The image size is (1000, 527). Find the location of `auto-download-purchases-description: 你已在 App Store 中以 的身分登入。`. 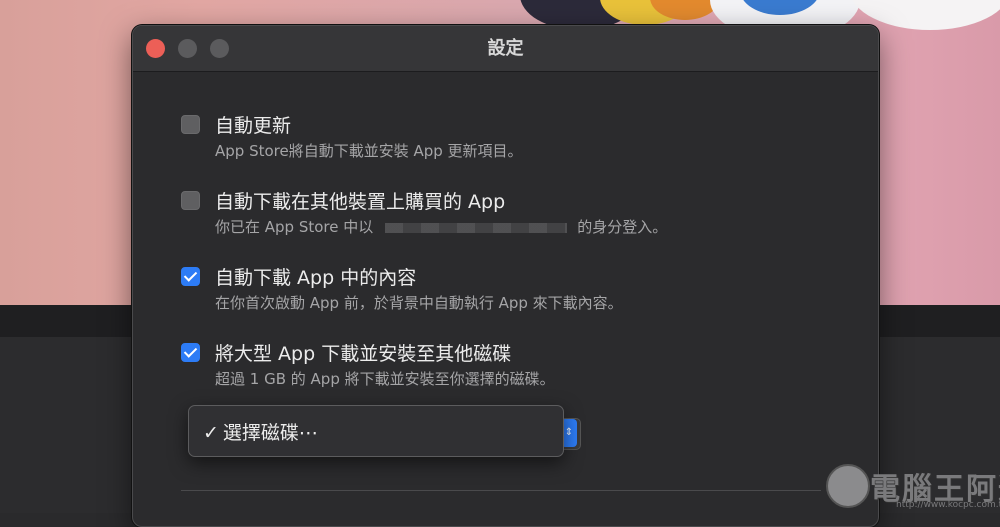

auto-download-purchases-description: 你已在 App Store 中以 的身分登入。 is located at coordinates (441, 226).